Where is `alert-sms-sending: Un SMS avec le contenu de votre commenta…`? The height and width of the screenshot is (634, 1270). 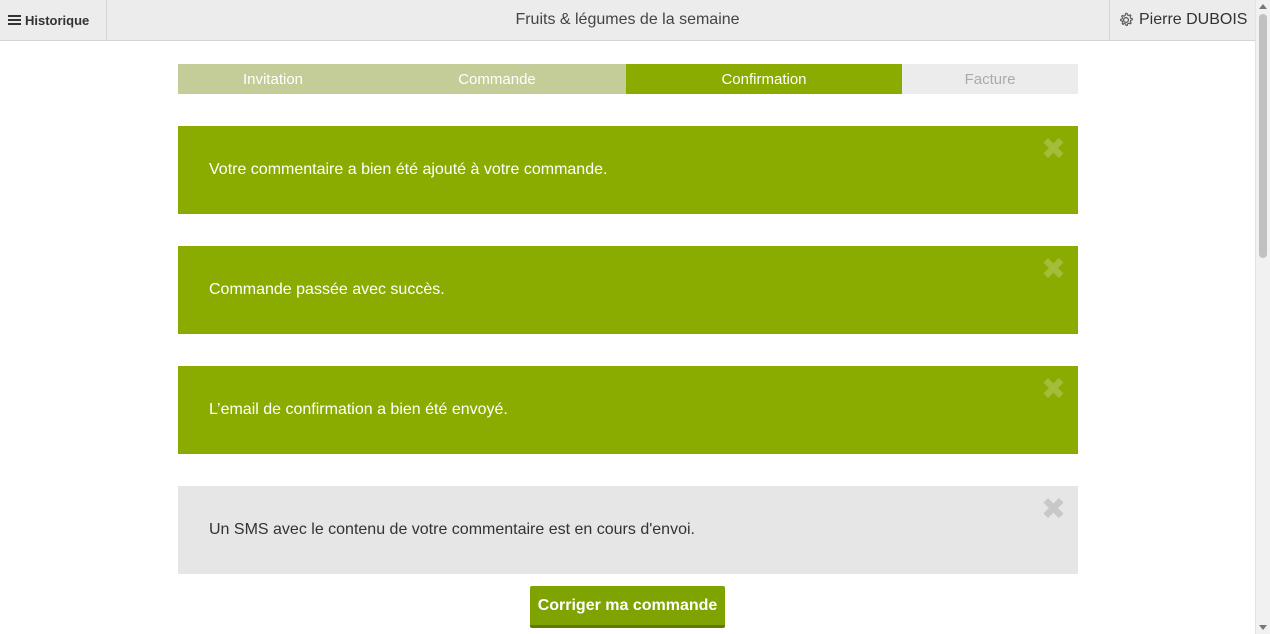 alert-sms-sending: Un SMS avec le contenu de votre commenta… is located at coordinates (628, 530).